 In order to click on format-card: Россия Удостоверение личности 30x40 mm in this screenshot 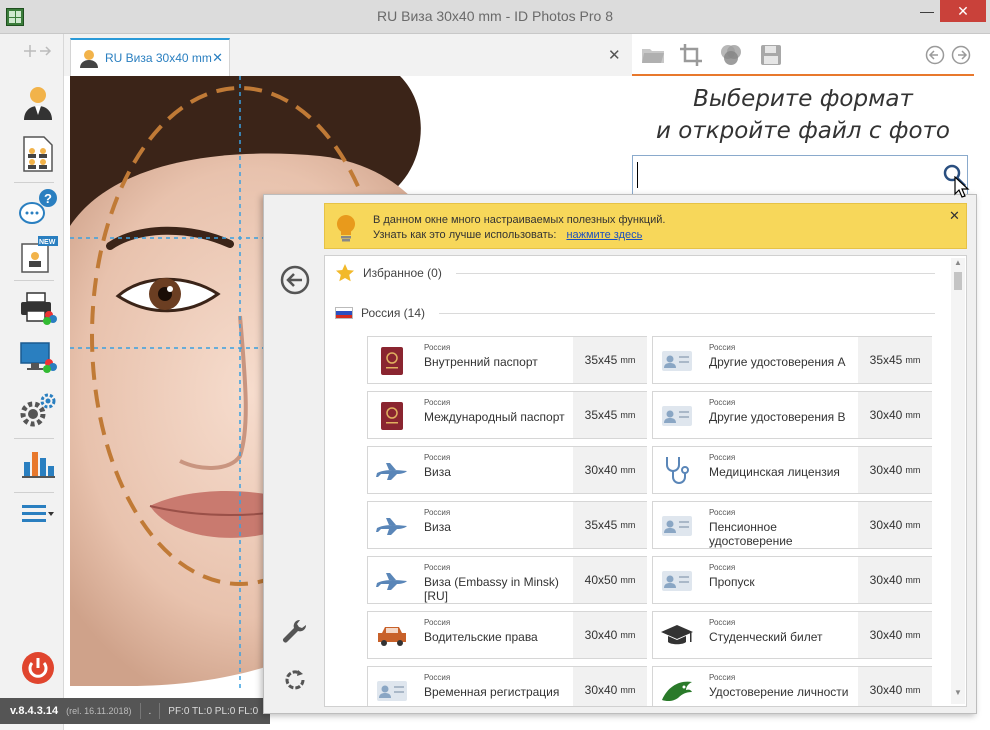, I will do `click(792, 686)`.